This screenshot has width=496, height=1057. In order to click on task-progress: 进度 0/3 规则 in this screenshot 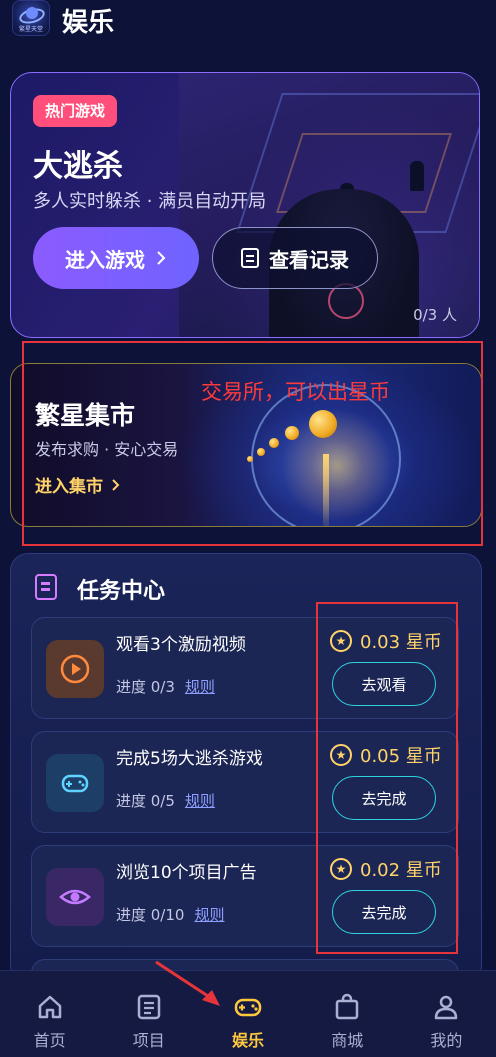, I will do `click(165, 686)`.